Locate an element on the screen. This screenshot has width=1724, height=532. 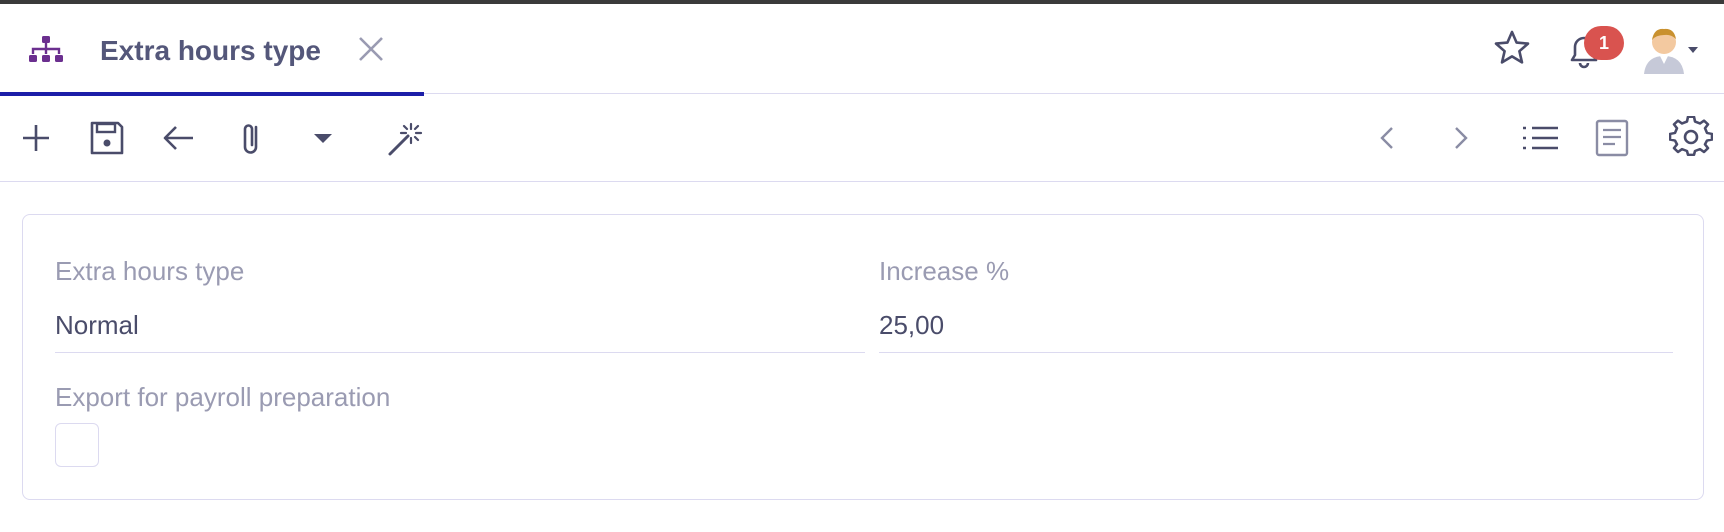
gear-icon is located at coordinates (1691, 136).